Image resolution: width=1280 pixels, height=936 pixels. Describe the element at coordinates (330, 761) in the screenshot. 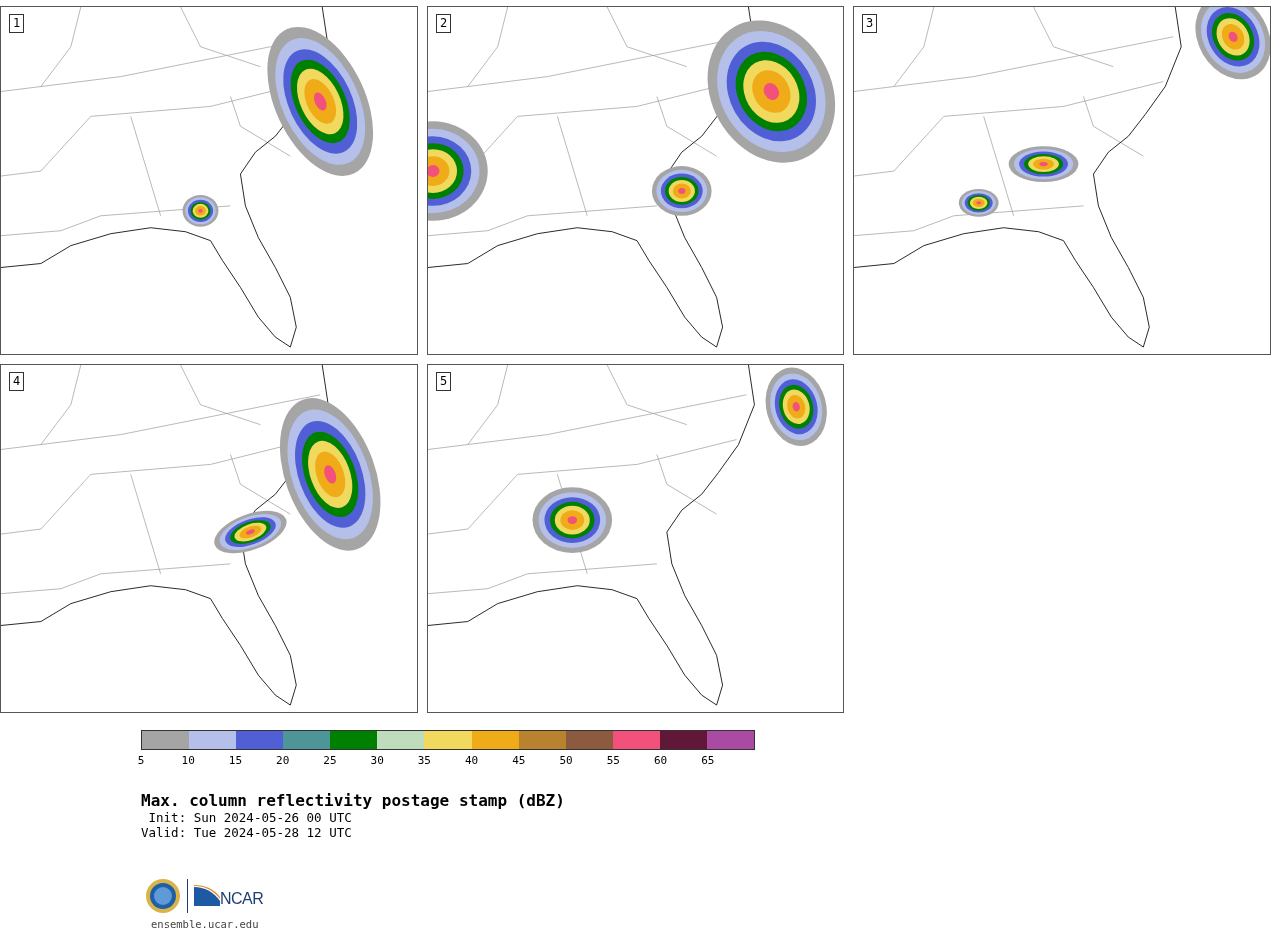

I see `tick-label: 25` at that location.